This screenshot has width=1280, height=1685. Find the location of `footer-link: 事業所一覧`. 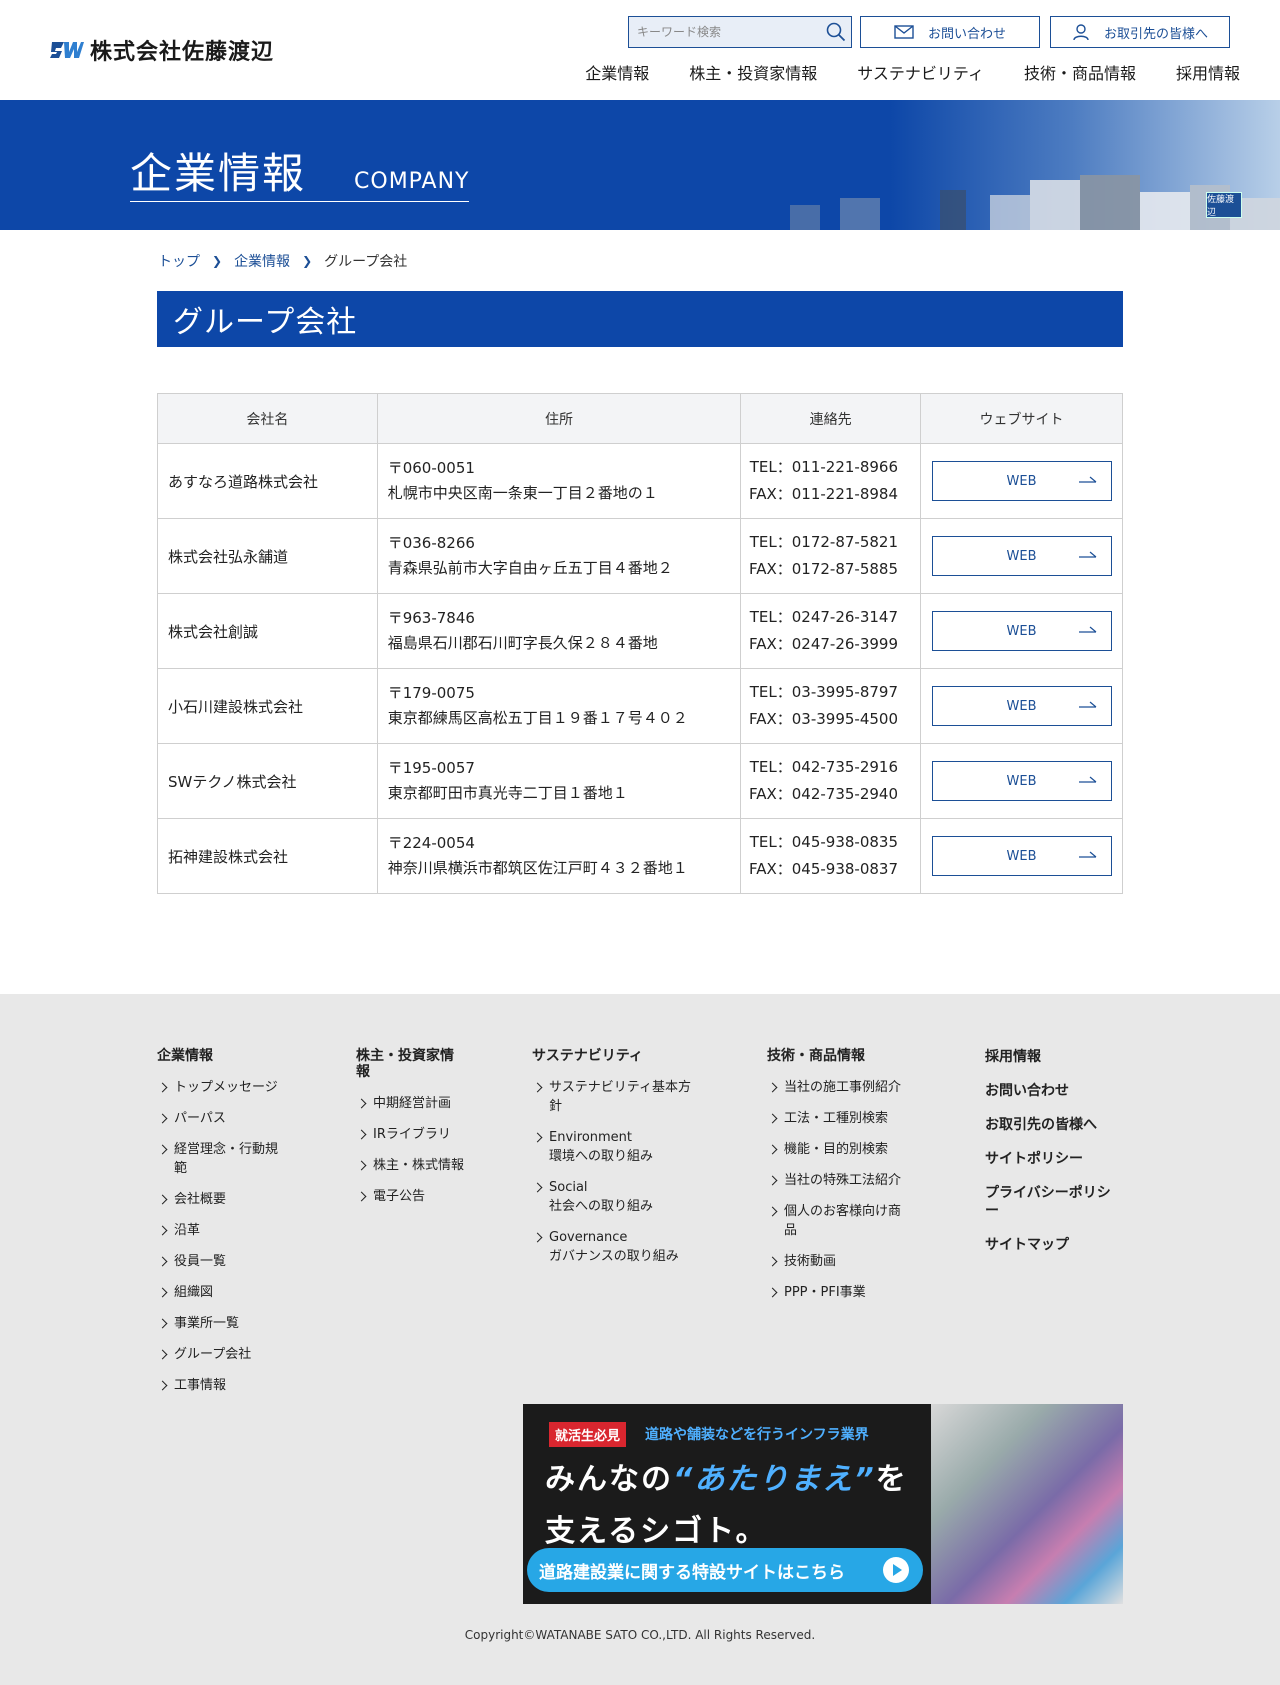

footer-link: 事業所一覧 is located at coordinates (232, 1323).